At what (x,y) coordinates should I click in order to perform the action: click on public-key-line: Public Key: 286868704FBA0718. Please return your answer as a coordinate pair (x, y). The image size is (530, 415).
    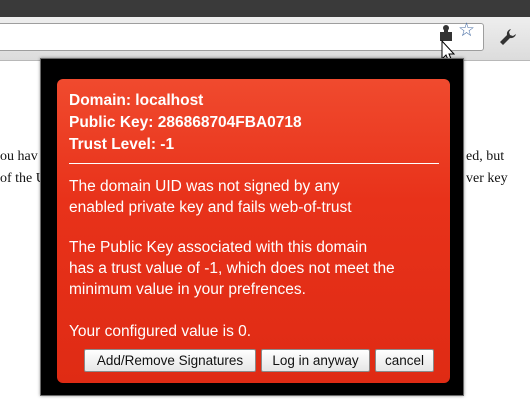
    Looking at the image, I should click on (185, 122).